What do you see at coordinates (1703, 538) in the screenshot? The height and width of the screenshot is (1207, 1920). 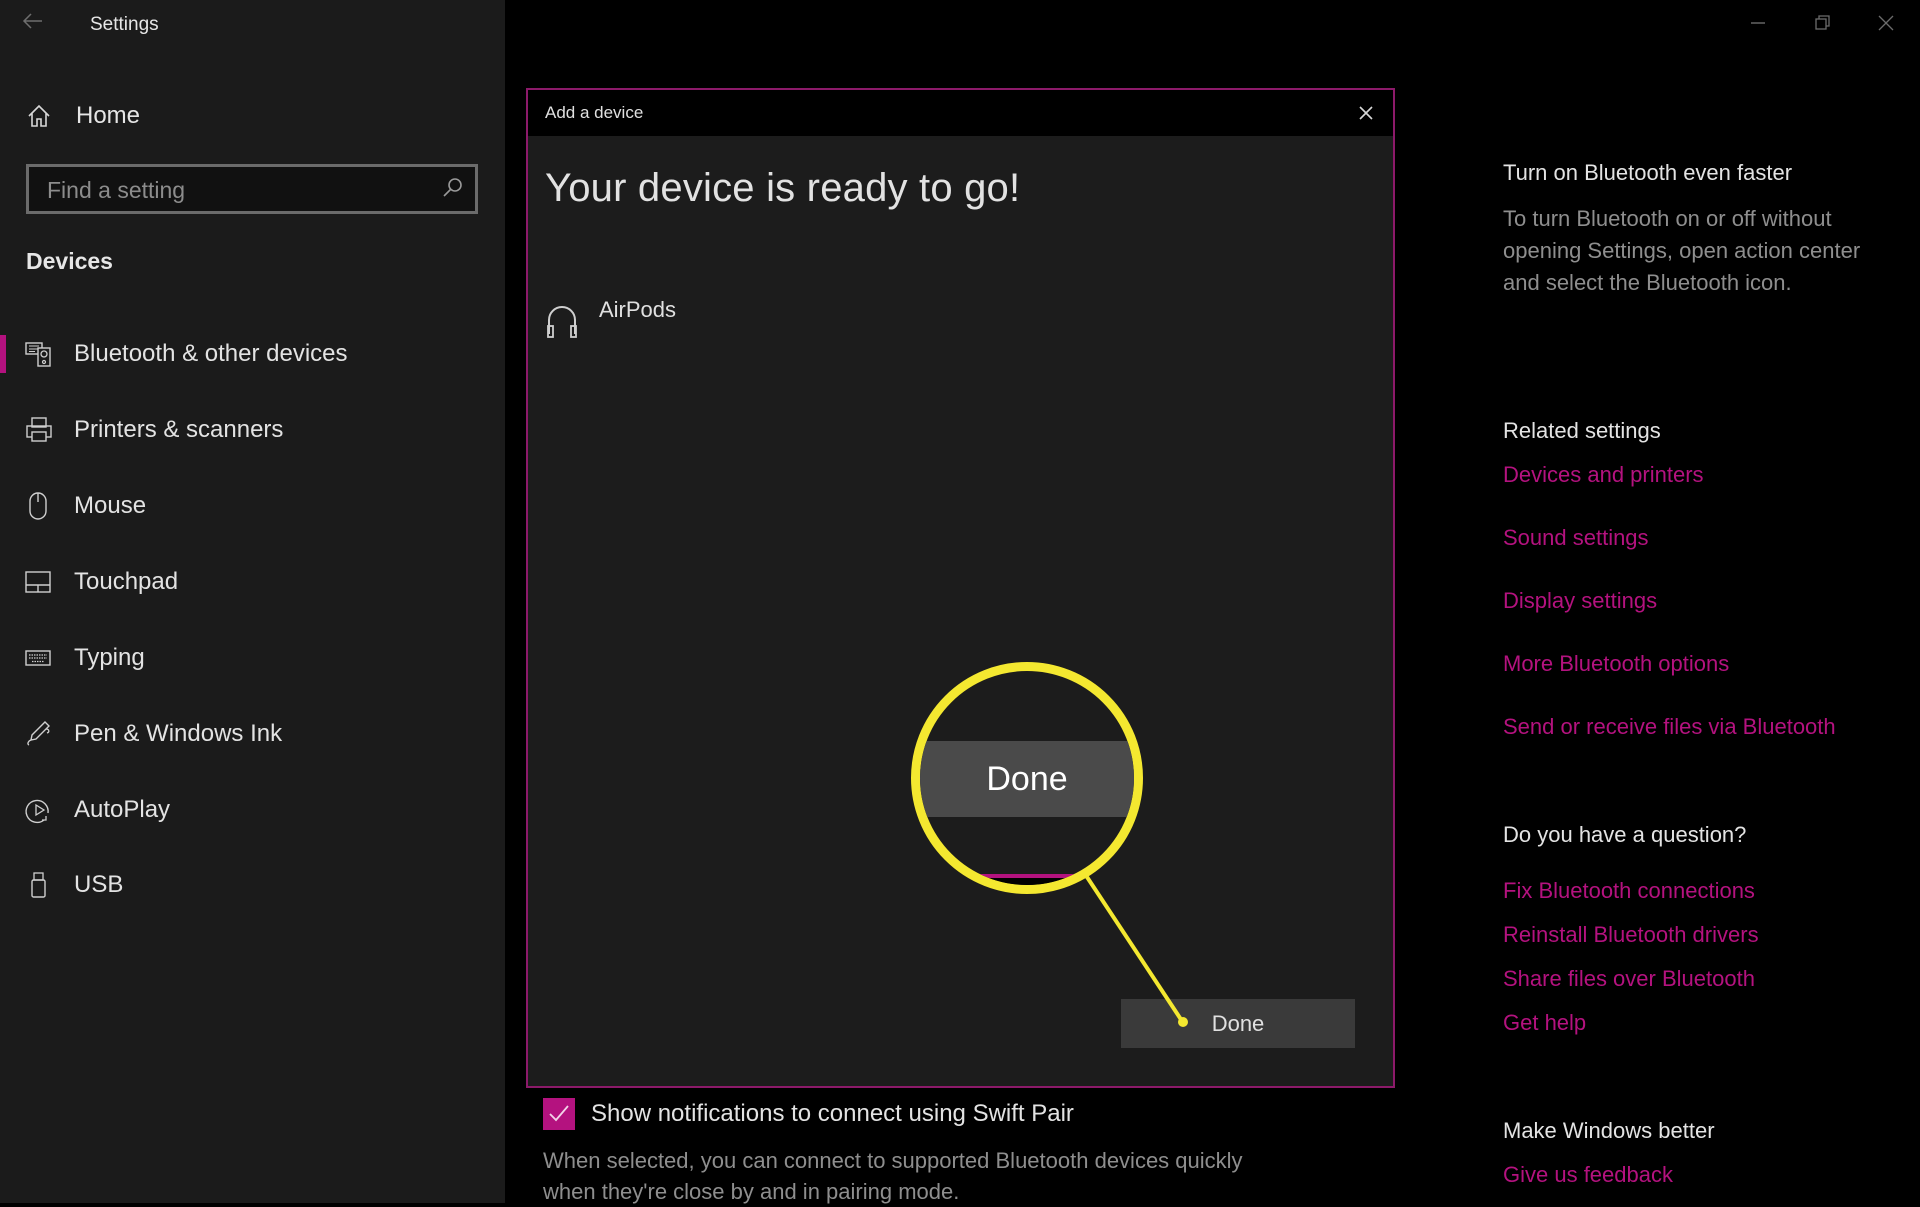 I see `link-sound-settings: Sound settings` at bounding box center [1703, 538].